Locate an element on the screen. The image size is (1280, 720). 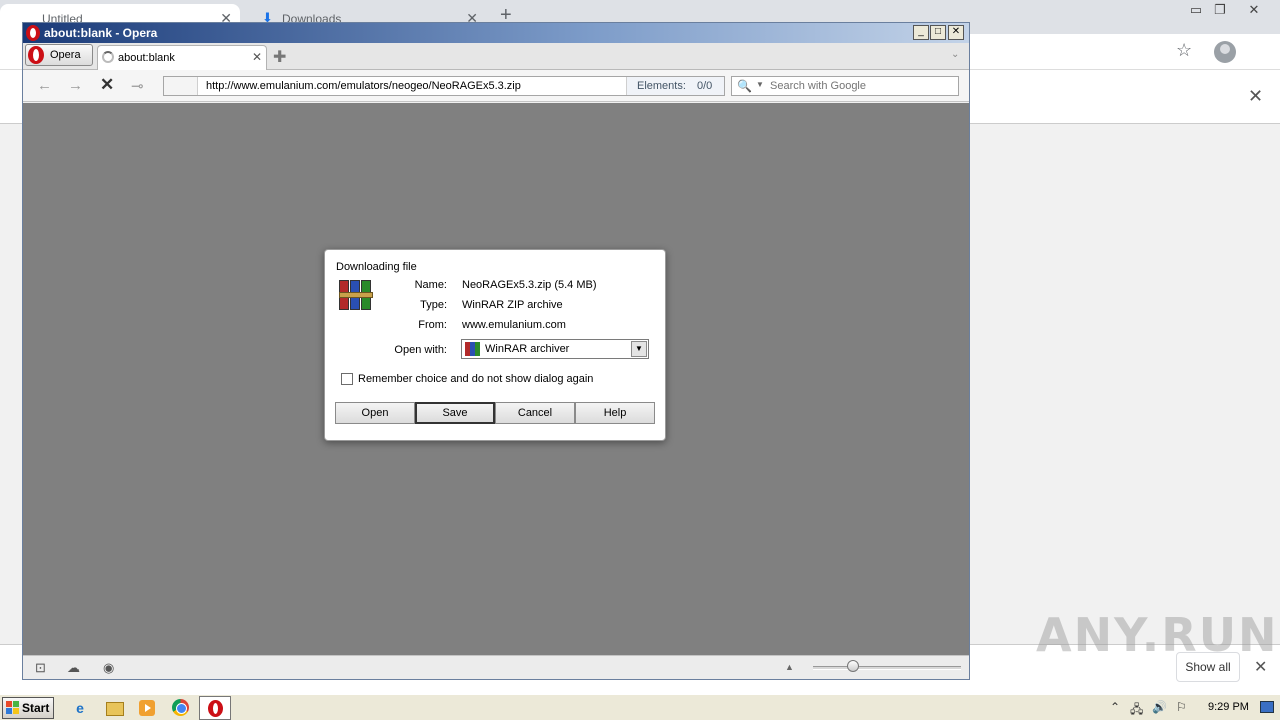
elements-counter: Elements: 0/0 is located at coordinates (675, 86).